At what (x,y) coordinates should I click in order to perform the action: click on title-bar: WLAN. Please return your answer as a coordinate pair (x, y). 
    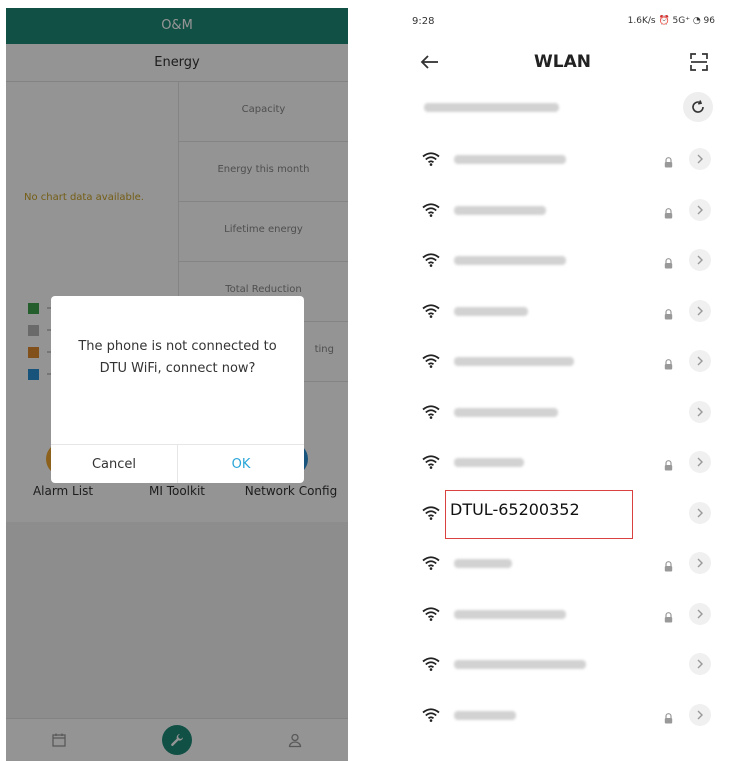
    Looking at the image, I should click on (562, 62).